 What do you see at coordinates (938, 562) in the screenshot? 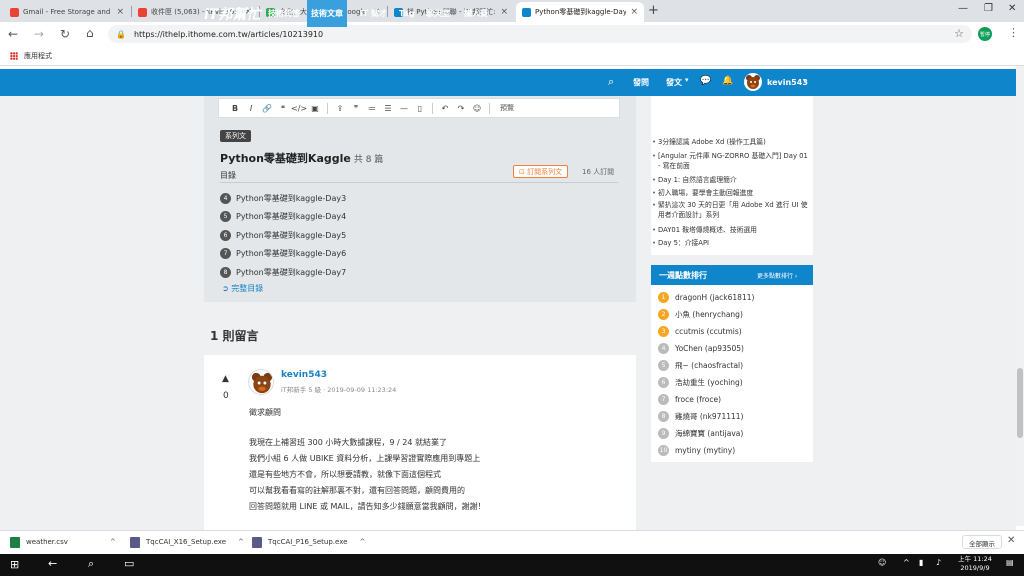
I see `volume-icon: ♪` at bounding box center [938, 562].